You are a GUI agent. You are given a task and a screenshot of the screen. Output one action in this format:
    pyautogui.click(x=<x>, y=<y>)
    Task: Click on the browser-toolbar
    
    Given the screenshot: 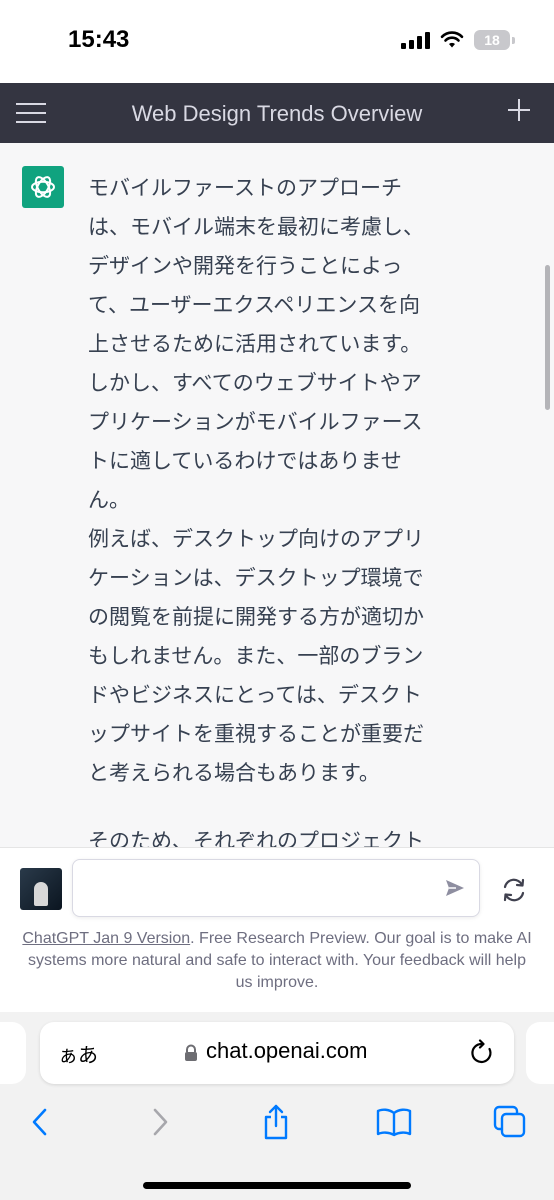 What is the action you would take?
    pyautogui.click(x=277, y=1122)
    